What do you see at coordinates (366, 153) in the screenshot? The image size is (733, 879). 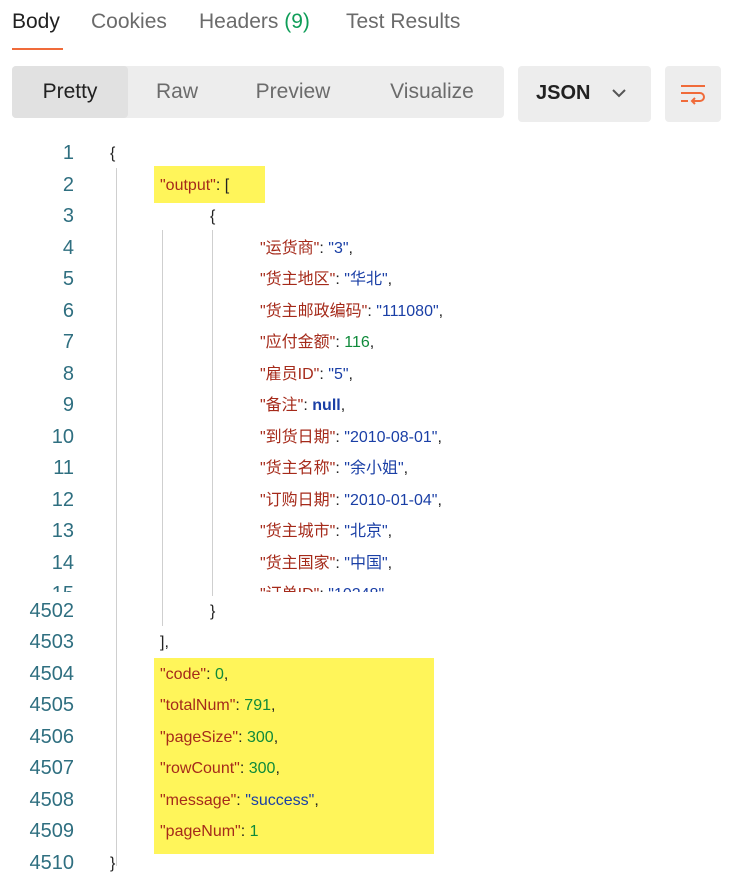 I see `code-line: 1{` at bounding box center [366, 153].